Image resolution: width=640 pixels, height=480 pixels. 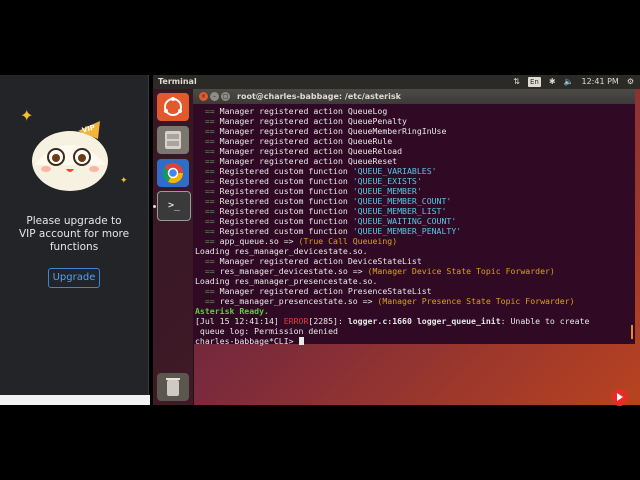 What do you see at coordinates (225, 96) in the screenshot?
I see `maximize-icon: □` at bounding box center [225, 96].